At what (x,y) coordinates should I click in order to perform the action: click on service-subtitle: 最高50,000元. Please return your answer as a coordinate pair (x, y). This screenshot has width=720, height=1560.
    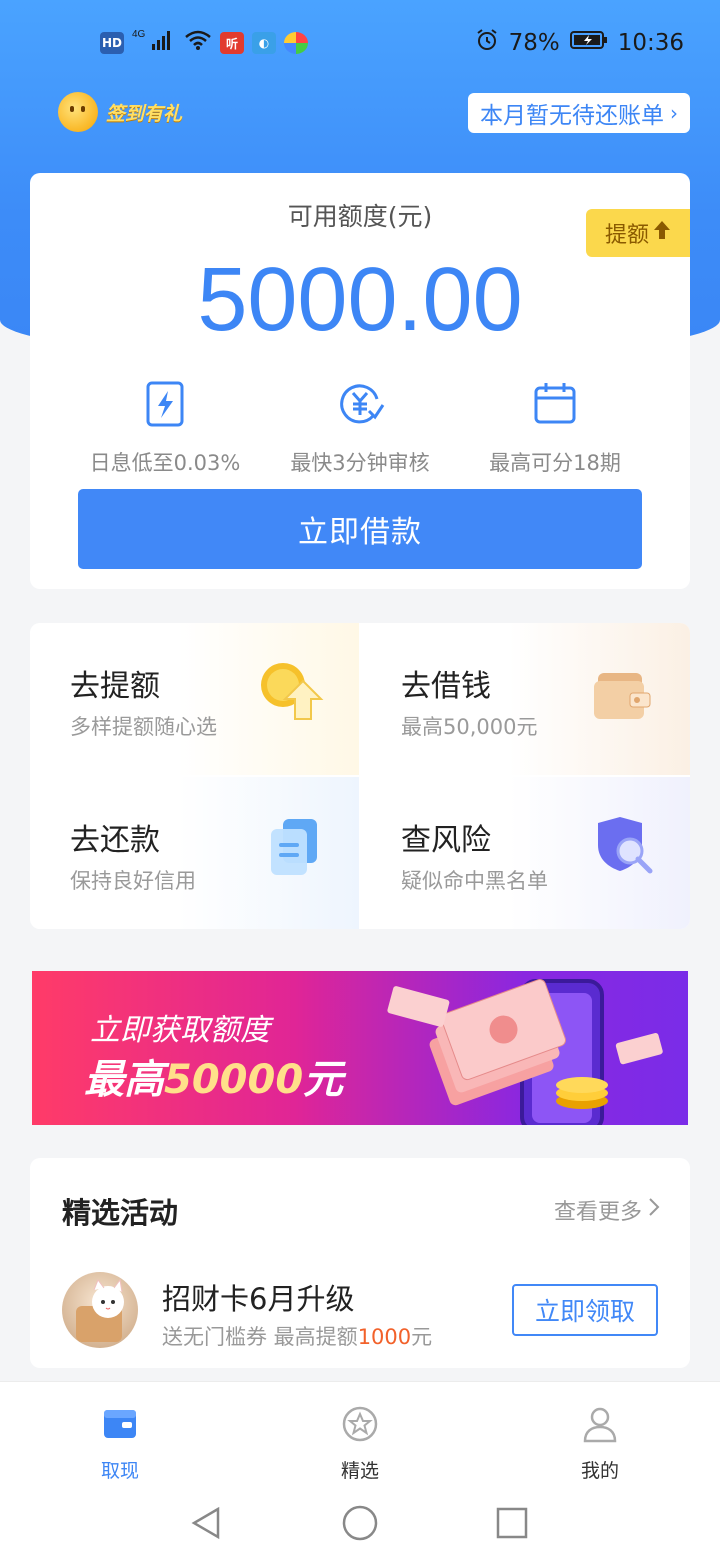
    Looking at the image, I should click on (469, 727).